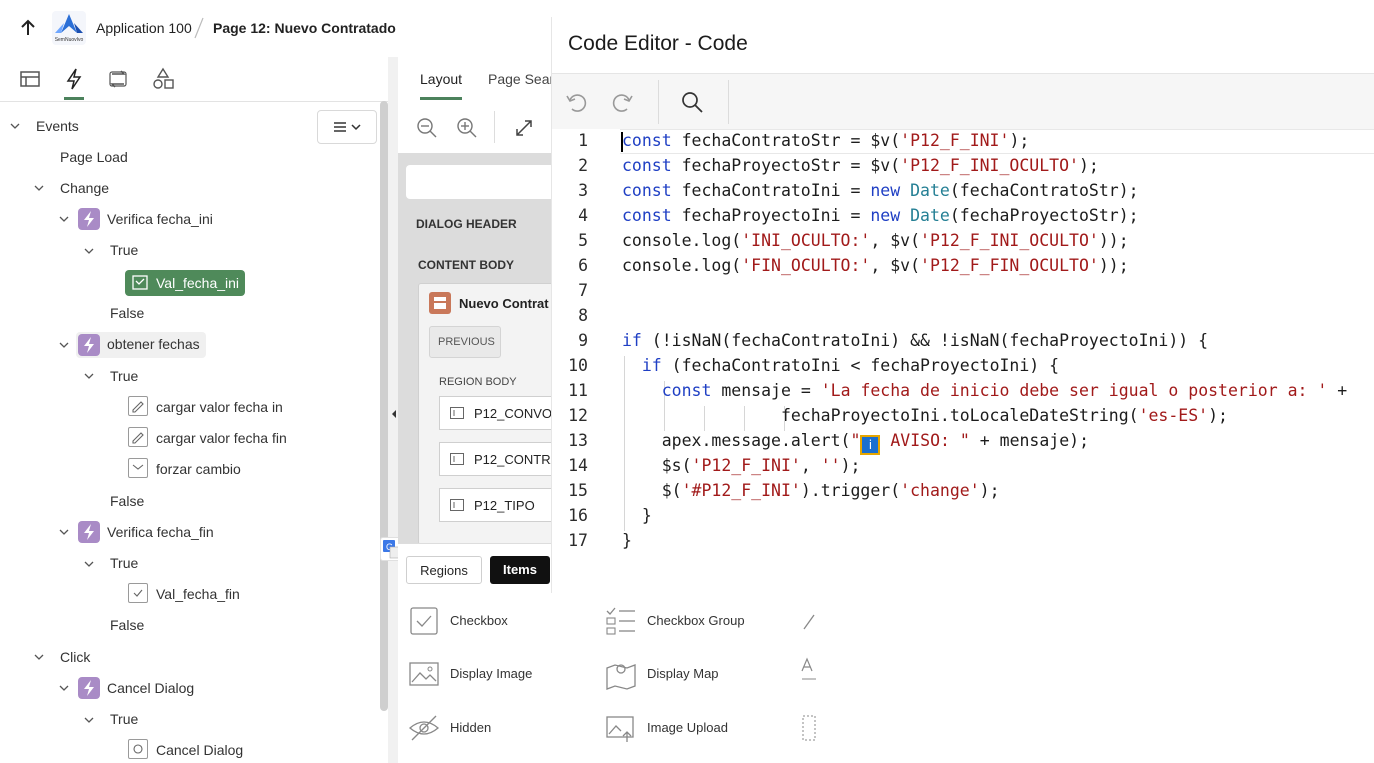 This screenshot has width=1374, height=763. Describe the element at coordinates (424, 621) in the screenshot. I see `checkbox-icon` at that location.